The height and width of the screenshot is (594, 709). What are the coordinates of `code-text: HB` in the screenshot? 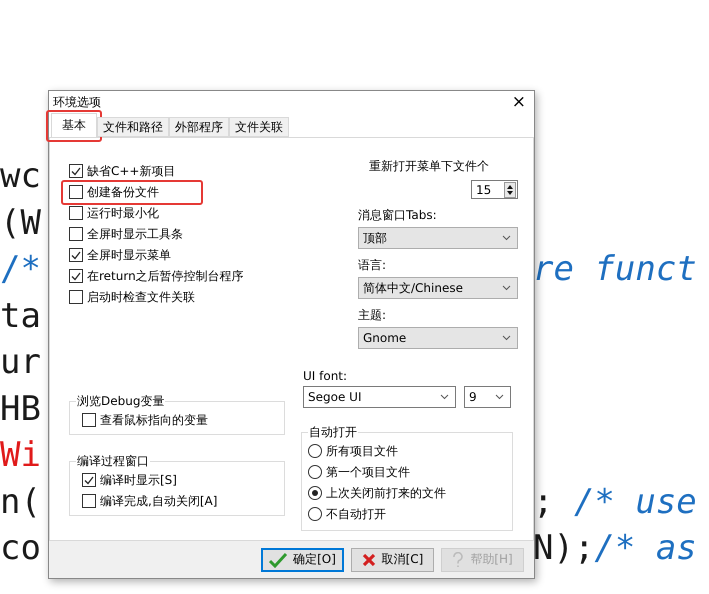 It's located at (20, 409).